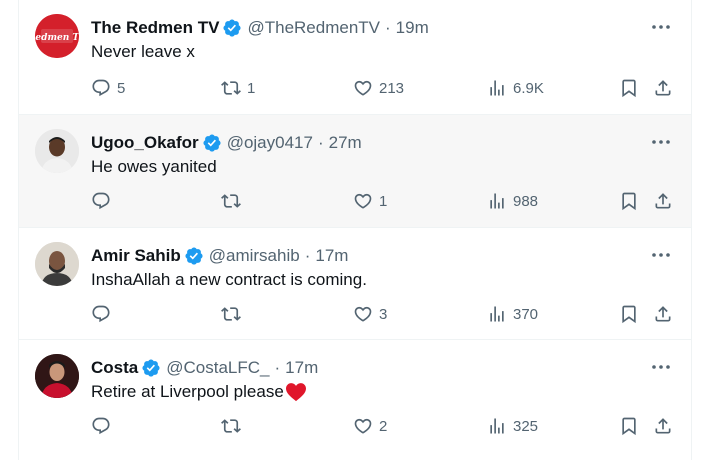 The height and width of the screenshot is (460, 706). What do you see at coordinates (217, 368) in the screenshot?
I see `user-handle: @CostaLFC_` at bounding box center [217, 368].